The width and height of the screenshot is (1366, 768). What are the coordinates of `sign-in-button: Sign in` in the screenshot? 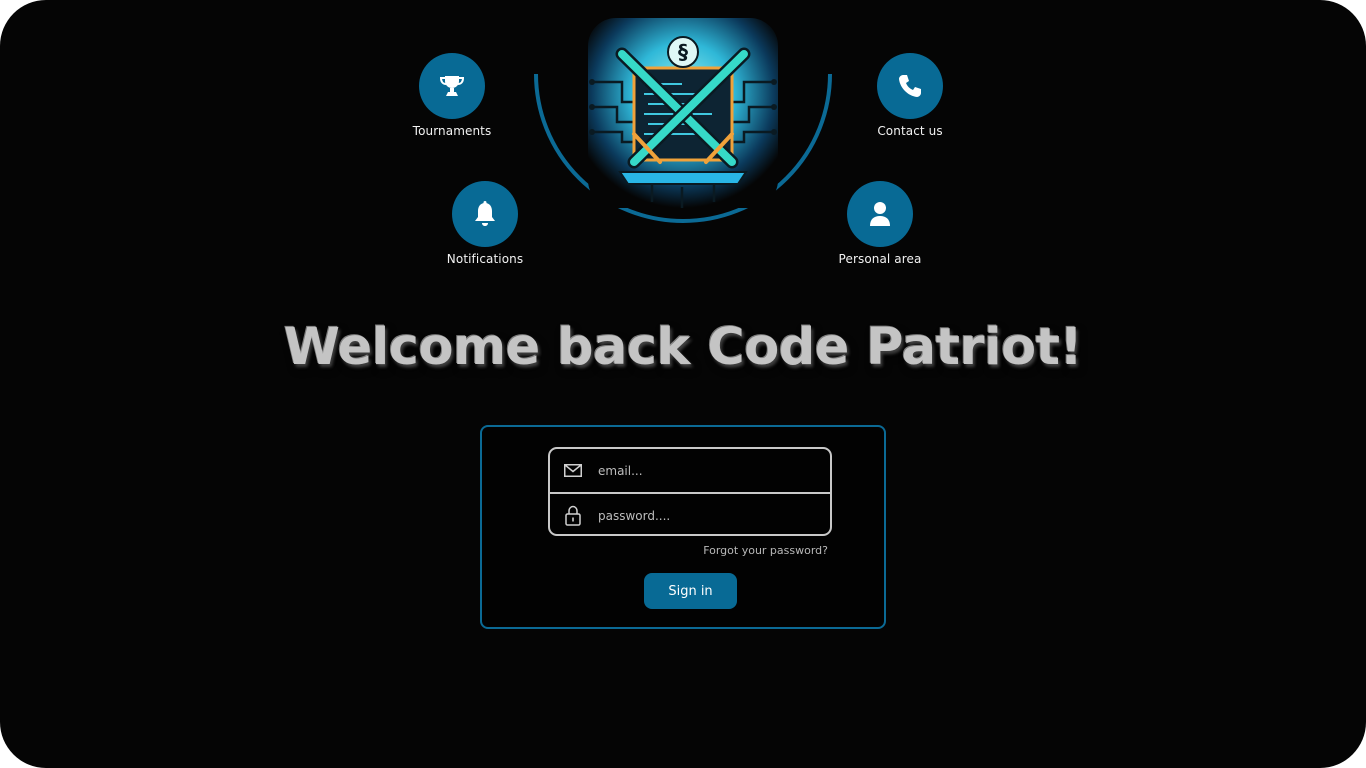 It's located at (690, 591).